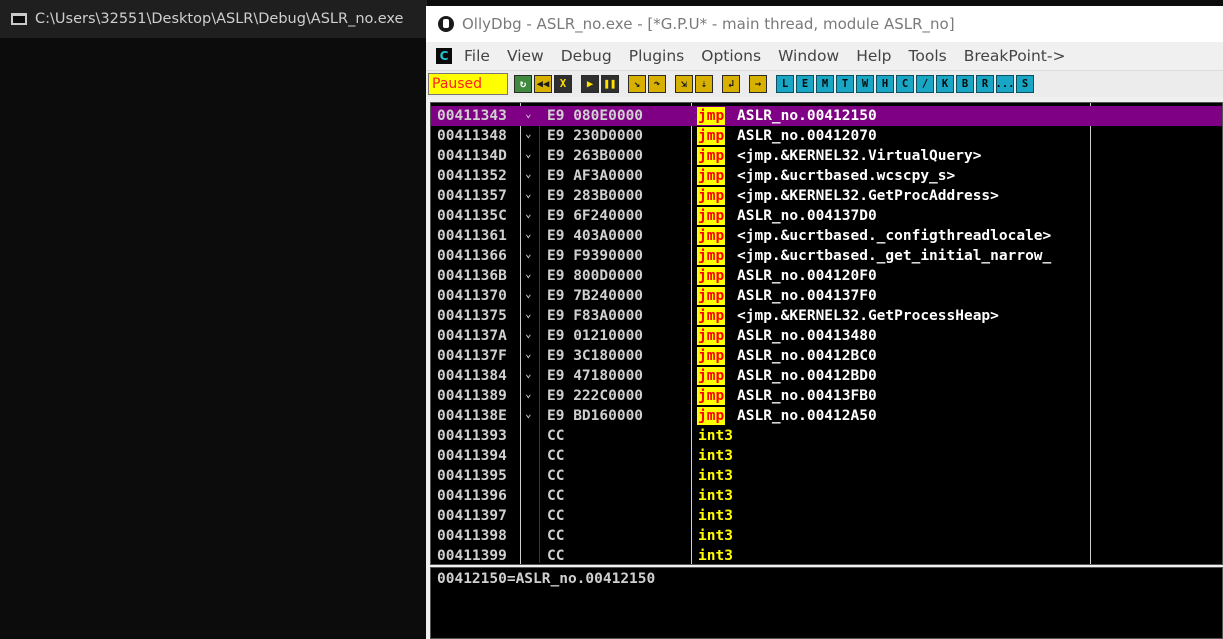  I want to click on window-button-e: E, so click(805, 84).